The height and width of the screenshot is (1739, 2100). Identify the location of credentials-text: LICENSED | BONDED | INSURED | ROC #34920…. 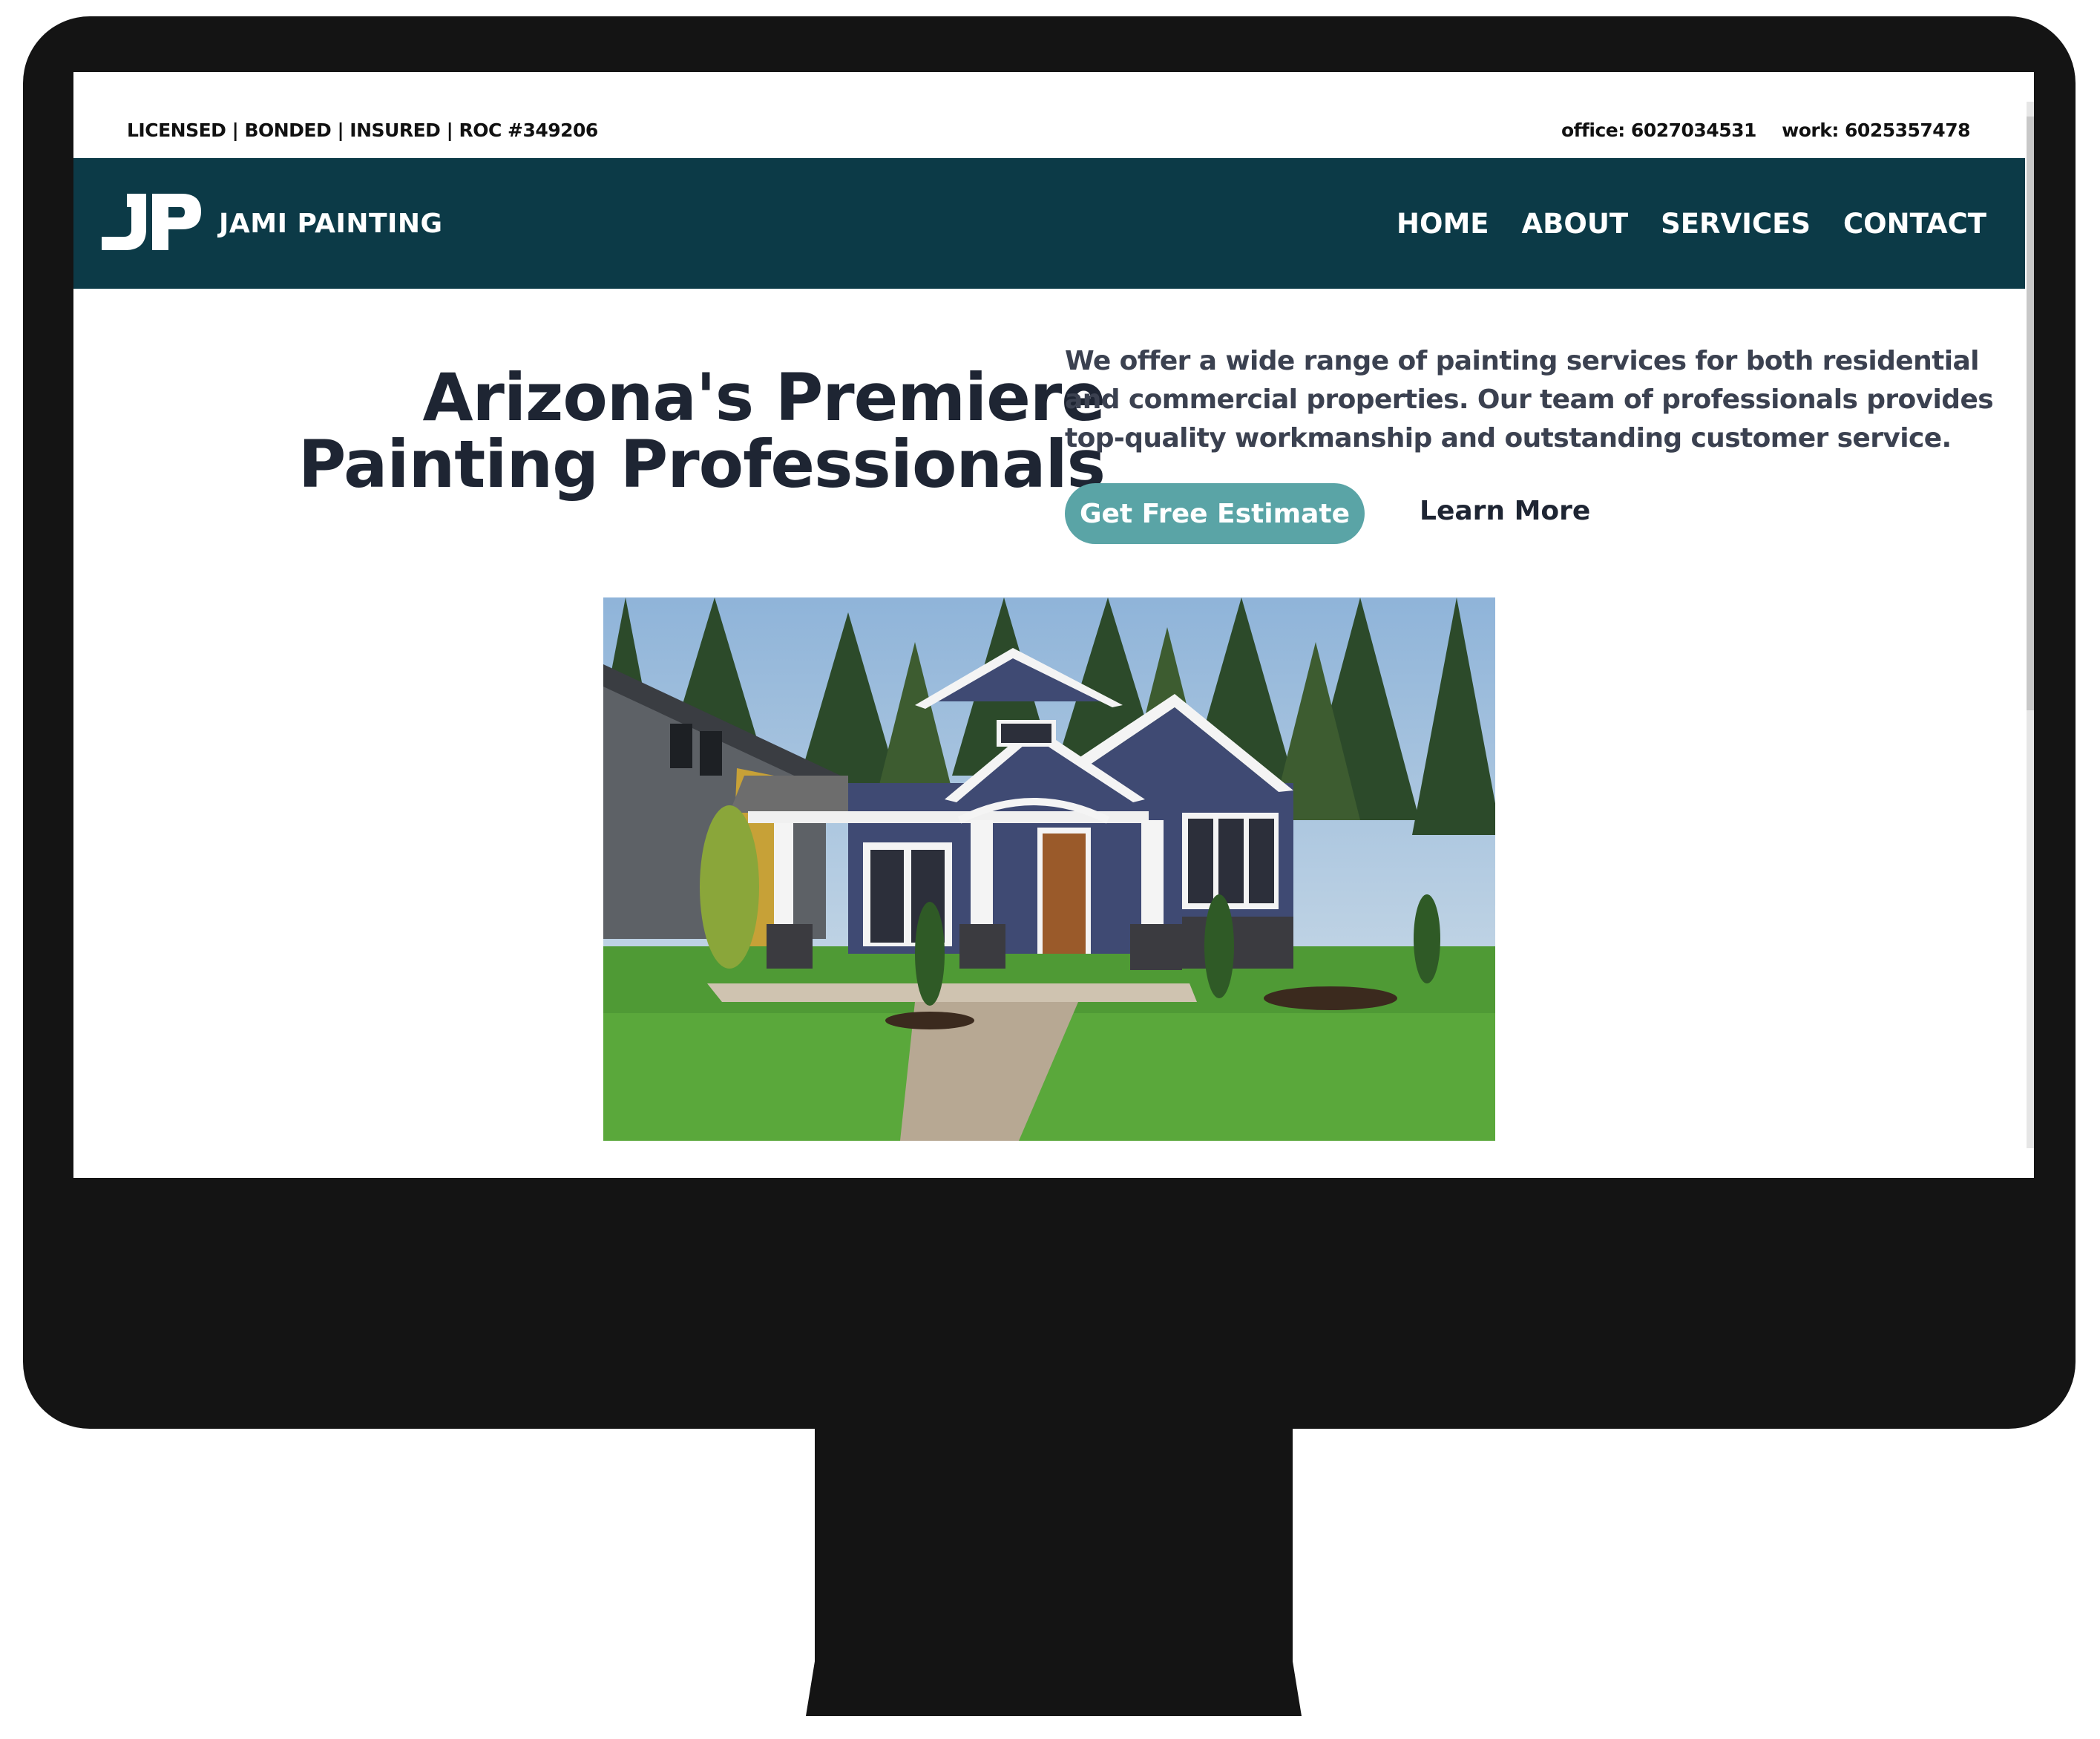
(363, 130).